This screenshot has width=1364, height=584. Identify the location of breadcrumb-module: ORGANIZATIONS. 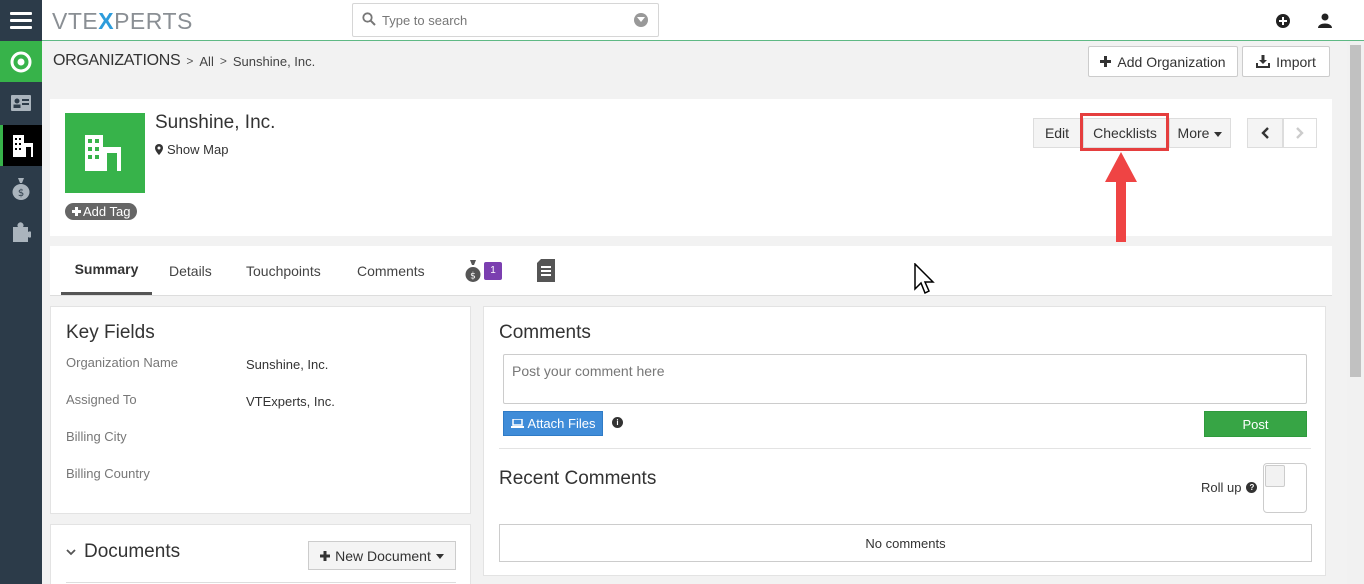
(117, 61).